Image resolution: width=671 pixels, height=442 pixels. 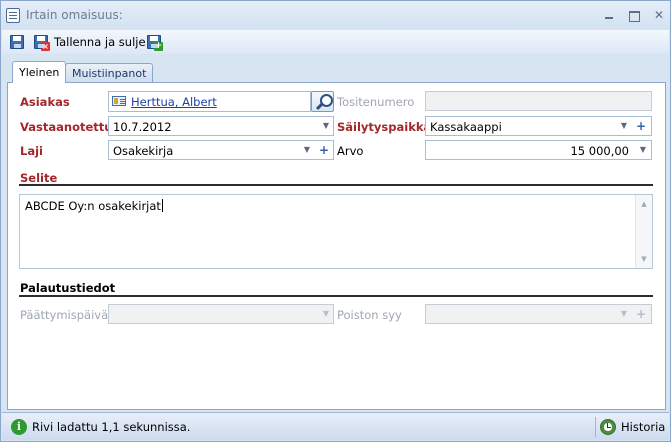 What do you see at coordinates (109, 73) in the screenshot?
I see `tab-notes: Muistiinpanot` at bounding box center [109, 73].